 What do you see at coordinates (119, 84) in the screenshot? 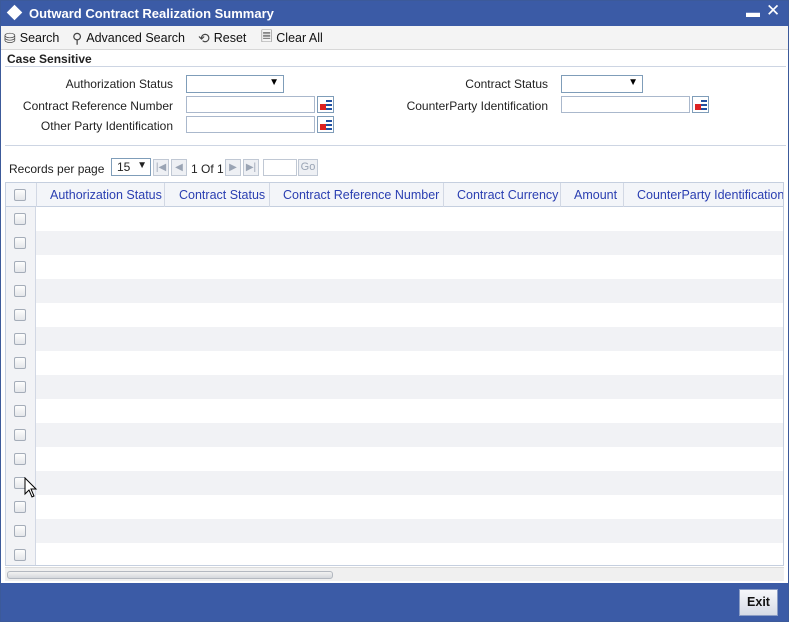
I see `authorization-status-label: Authorization Status` at bounding box center [119, 84].